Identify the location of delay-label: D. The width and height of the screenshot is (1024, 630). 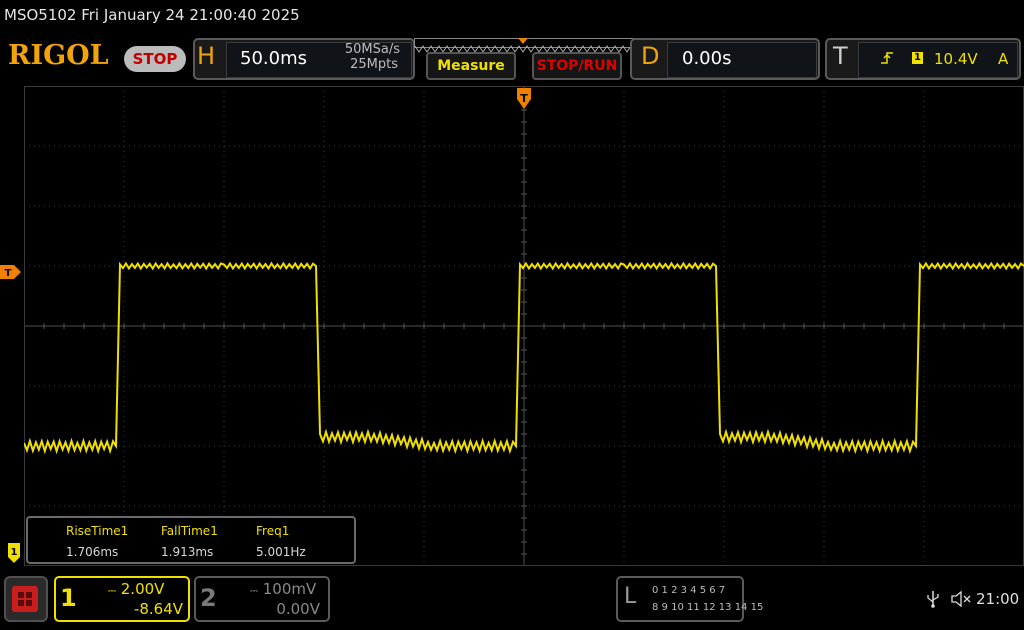
(650, 56).